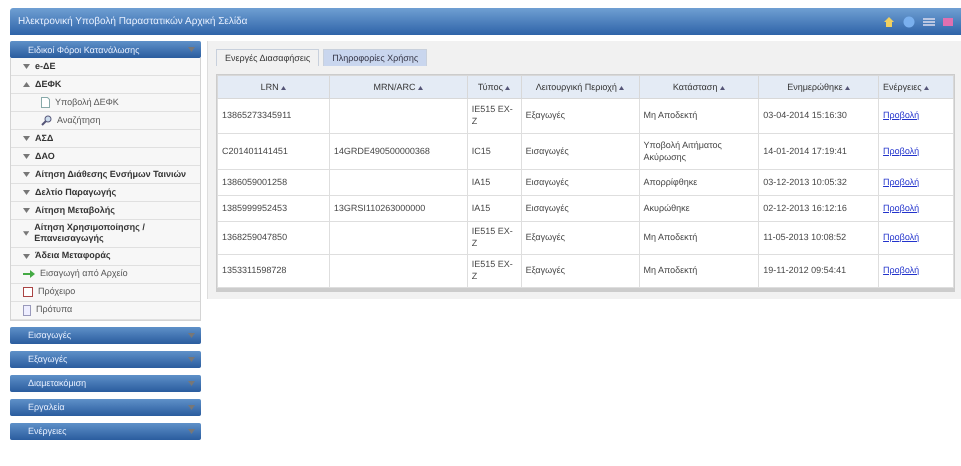  Describe the element at coordinates (699, 209) in the screenshot. I see `table-cell: Ακυρώθηκε` at that location.